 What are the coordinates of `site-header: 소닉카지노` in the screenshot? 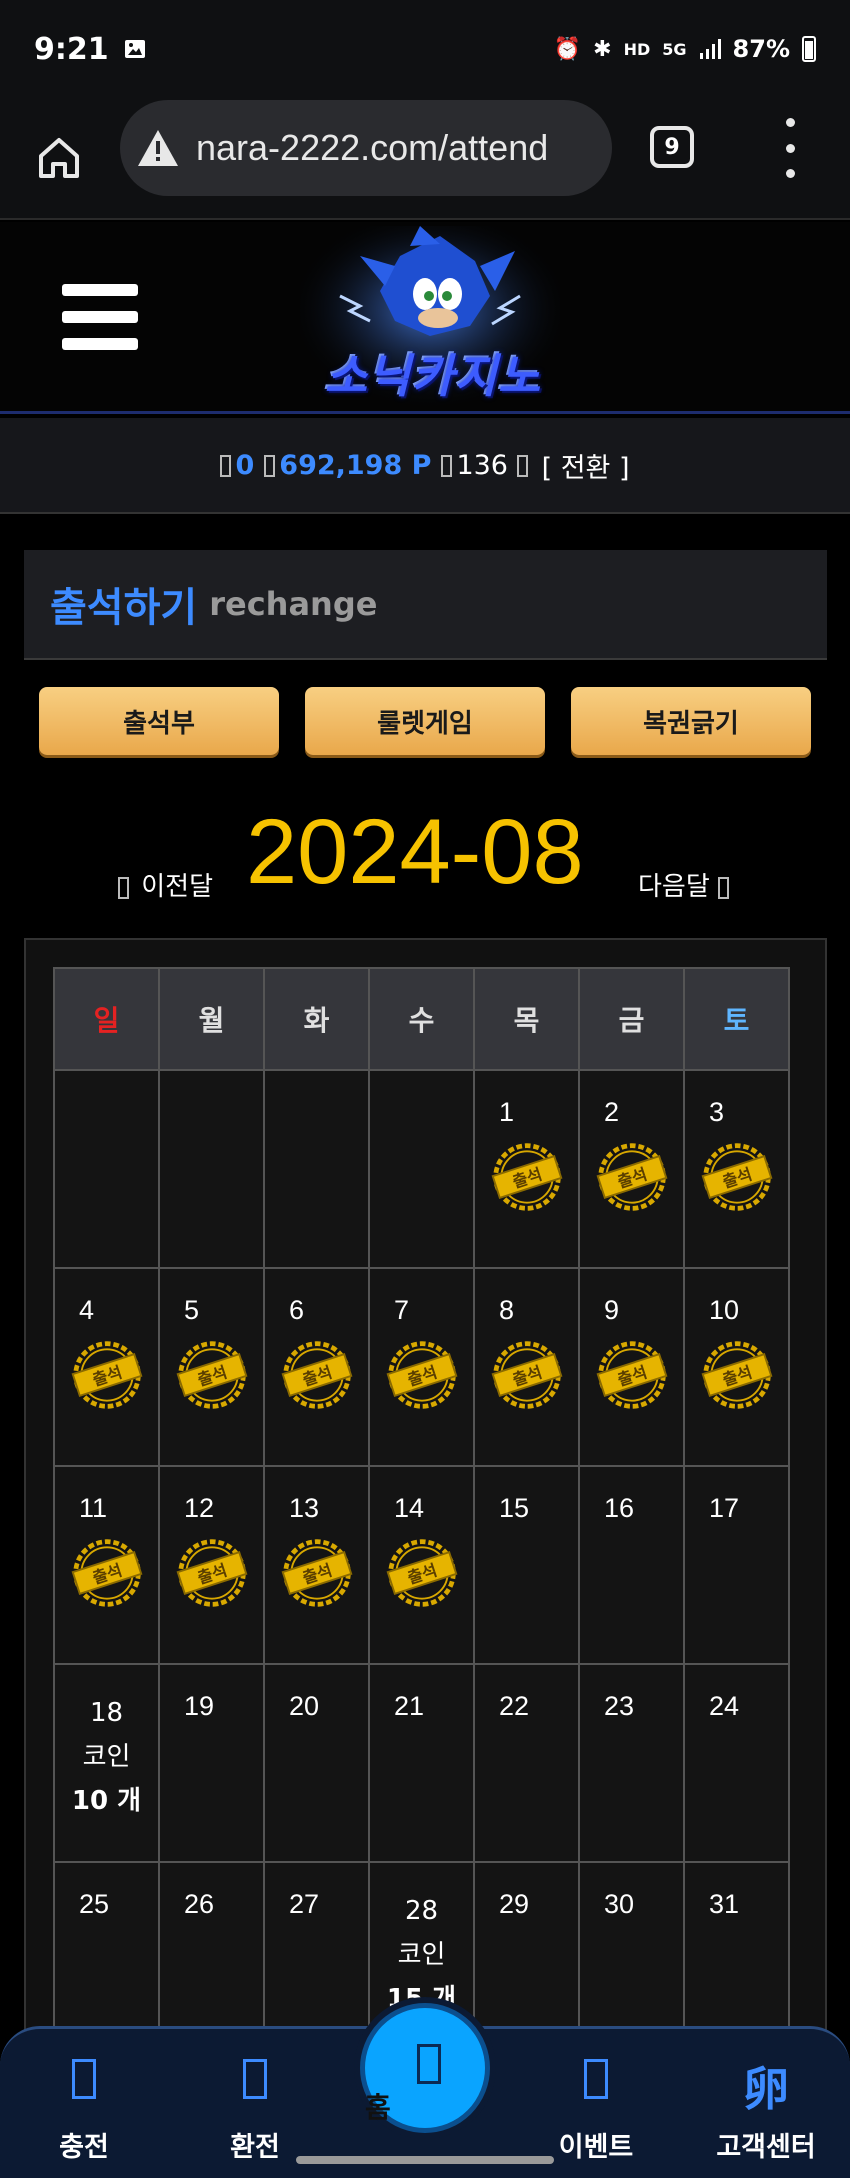 It's located at (425, 318).